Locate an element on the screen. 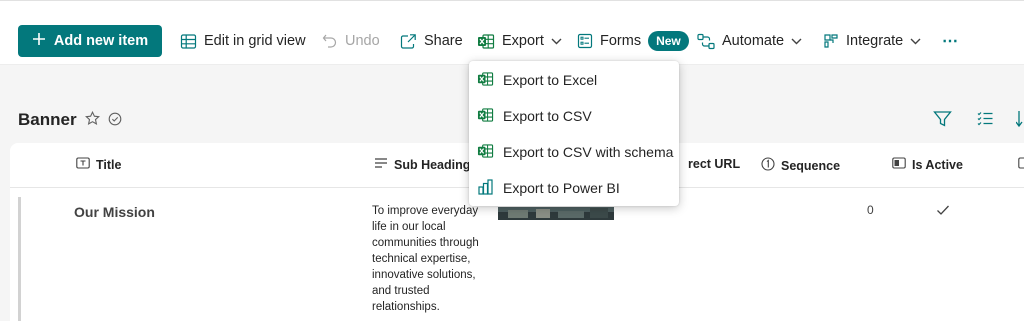  column-header-title: Title is located at coordinates (98, 164).